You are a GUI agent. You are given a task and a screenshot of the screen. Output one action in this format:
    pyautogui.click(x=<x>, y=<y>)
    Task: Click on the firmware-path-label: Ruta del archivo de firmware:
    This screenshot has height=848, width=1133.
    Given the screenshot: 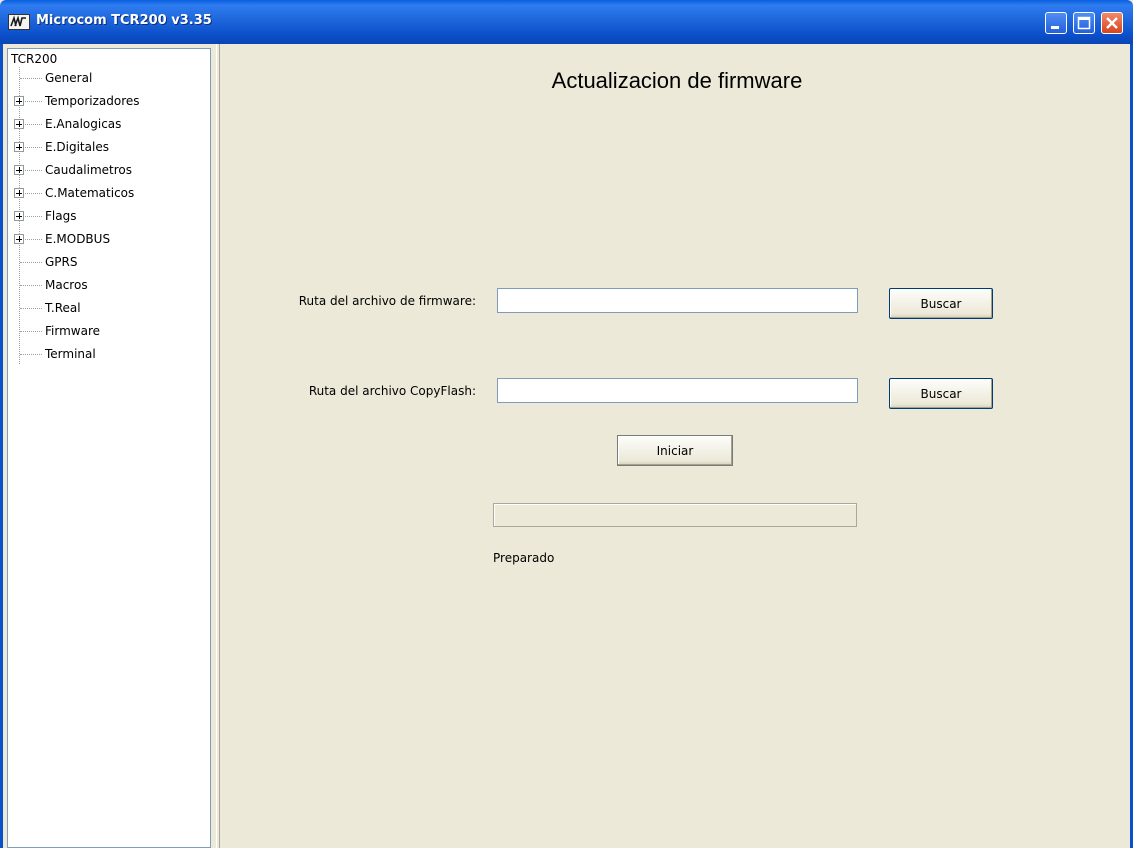 What is the action you would take?
    pyautogui.click(x=387, y=301)
    